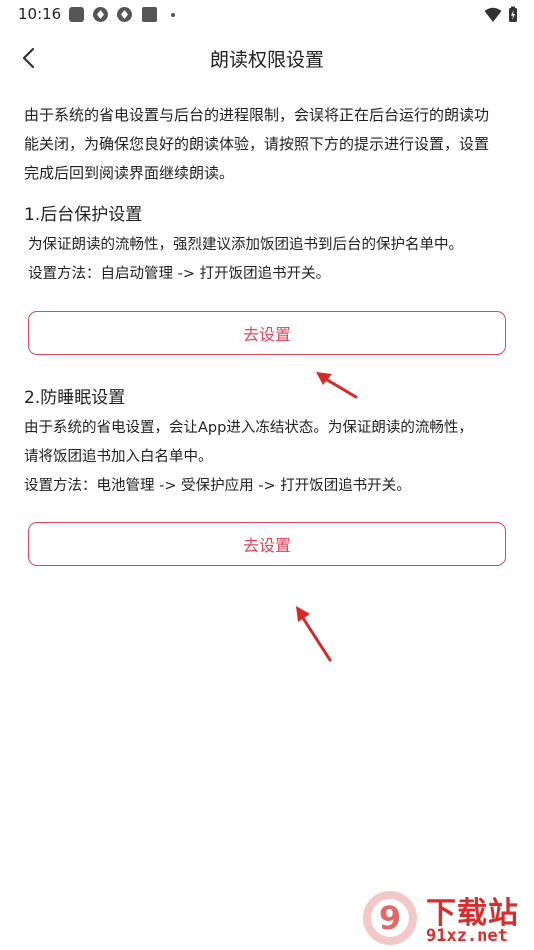  Describe the element at coordinates (445, 918) in the screenshot. I see `watermark-logo: 9 下载站 91xz.net` at that location.